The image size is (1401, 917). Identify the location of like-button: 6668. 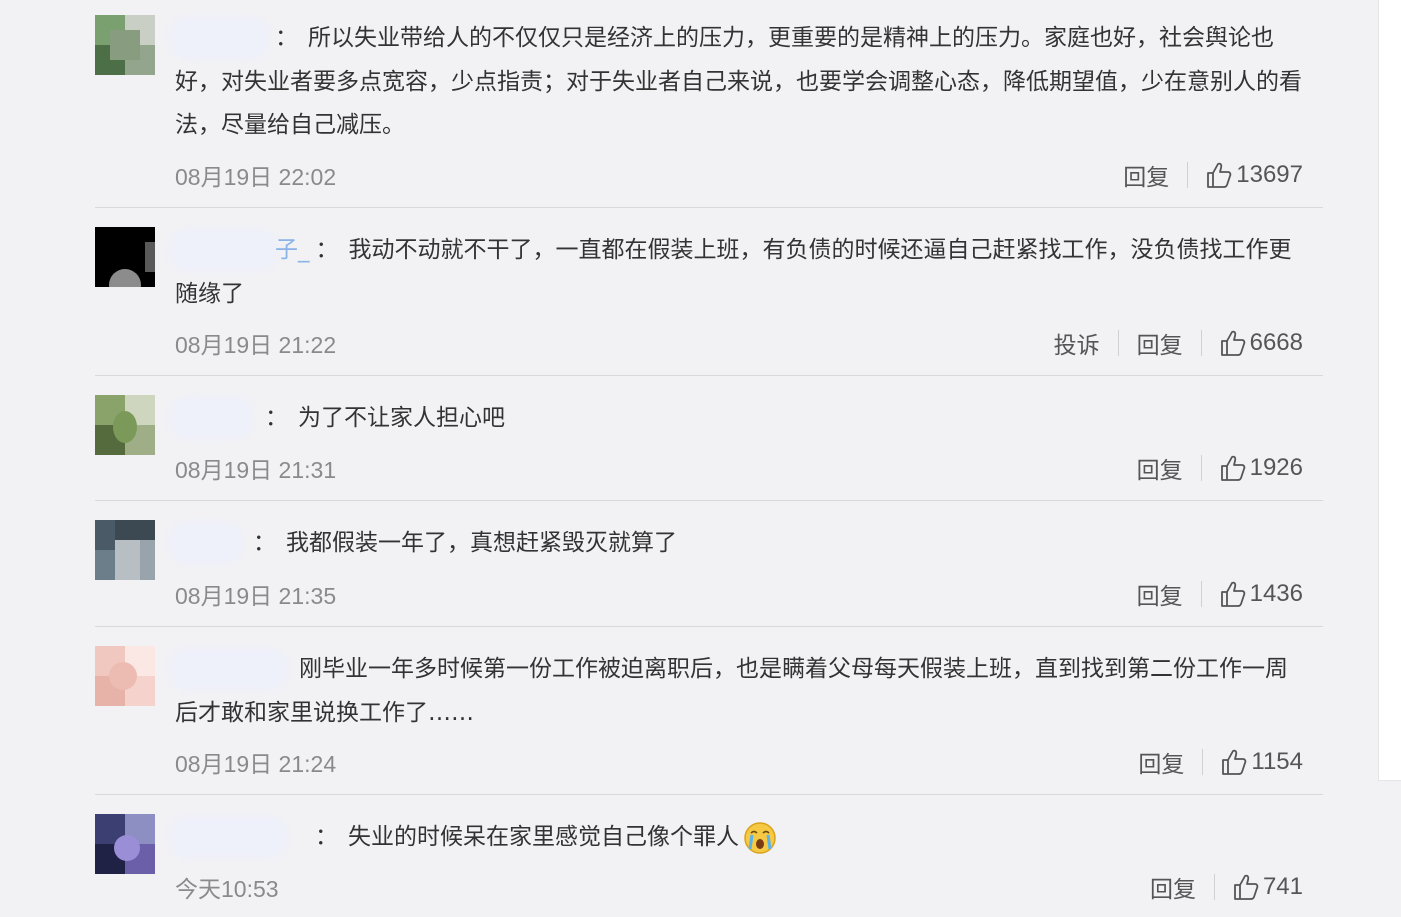
(1261, 343).